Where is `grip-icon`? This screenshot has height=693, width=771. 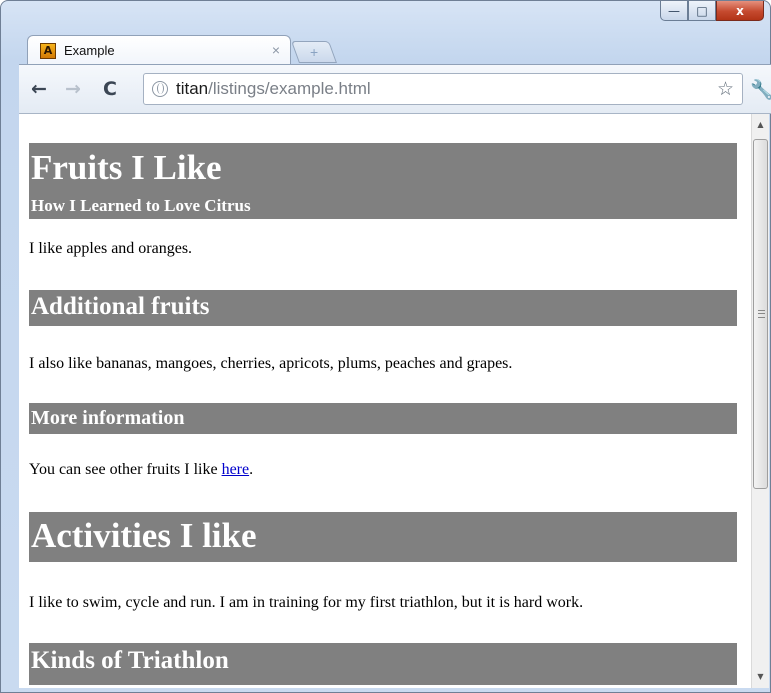 grip-icon is located at coordinates (761, 314).